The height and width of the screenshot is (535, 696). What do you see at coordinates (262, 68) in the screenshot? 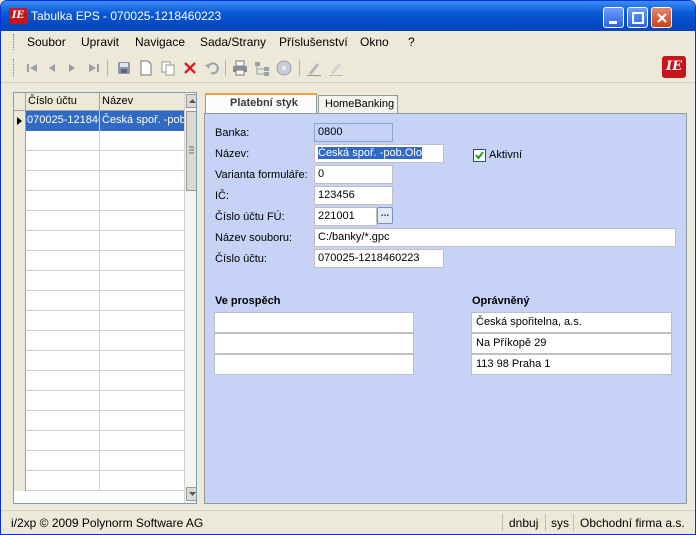
I see `tree-icon` at bounding box center [262, 68].